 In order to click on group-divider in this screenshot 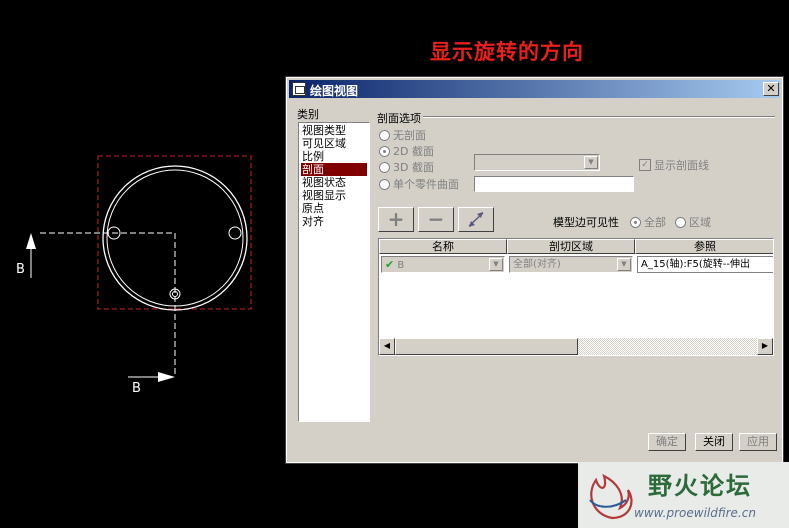, I will do `click(599, 117)`.